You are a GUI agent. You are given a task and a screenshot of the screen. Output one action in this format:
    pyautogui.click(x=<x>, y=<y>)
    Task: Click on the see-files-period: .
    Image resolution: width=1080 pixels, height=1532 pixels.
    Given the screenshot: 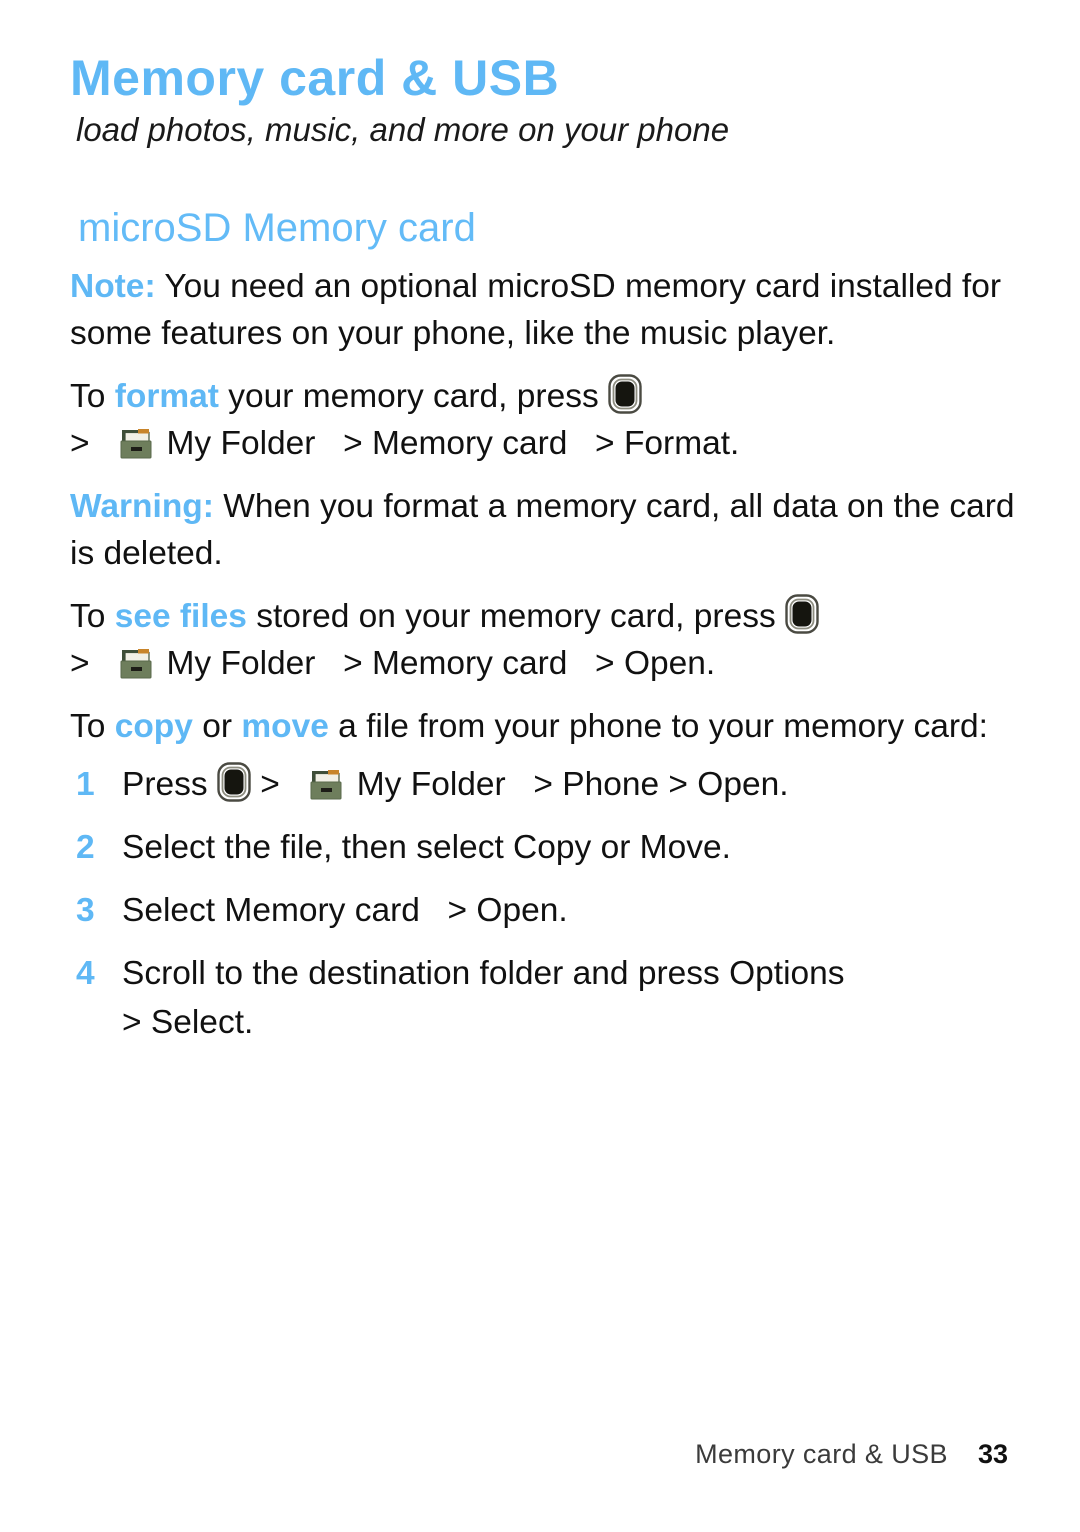 What is the action you would take?
    pyautogui.click(x=710, y=663)
    